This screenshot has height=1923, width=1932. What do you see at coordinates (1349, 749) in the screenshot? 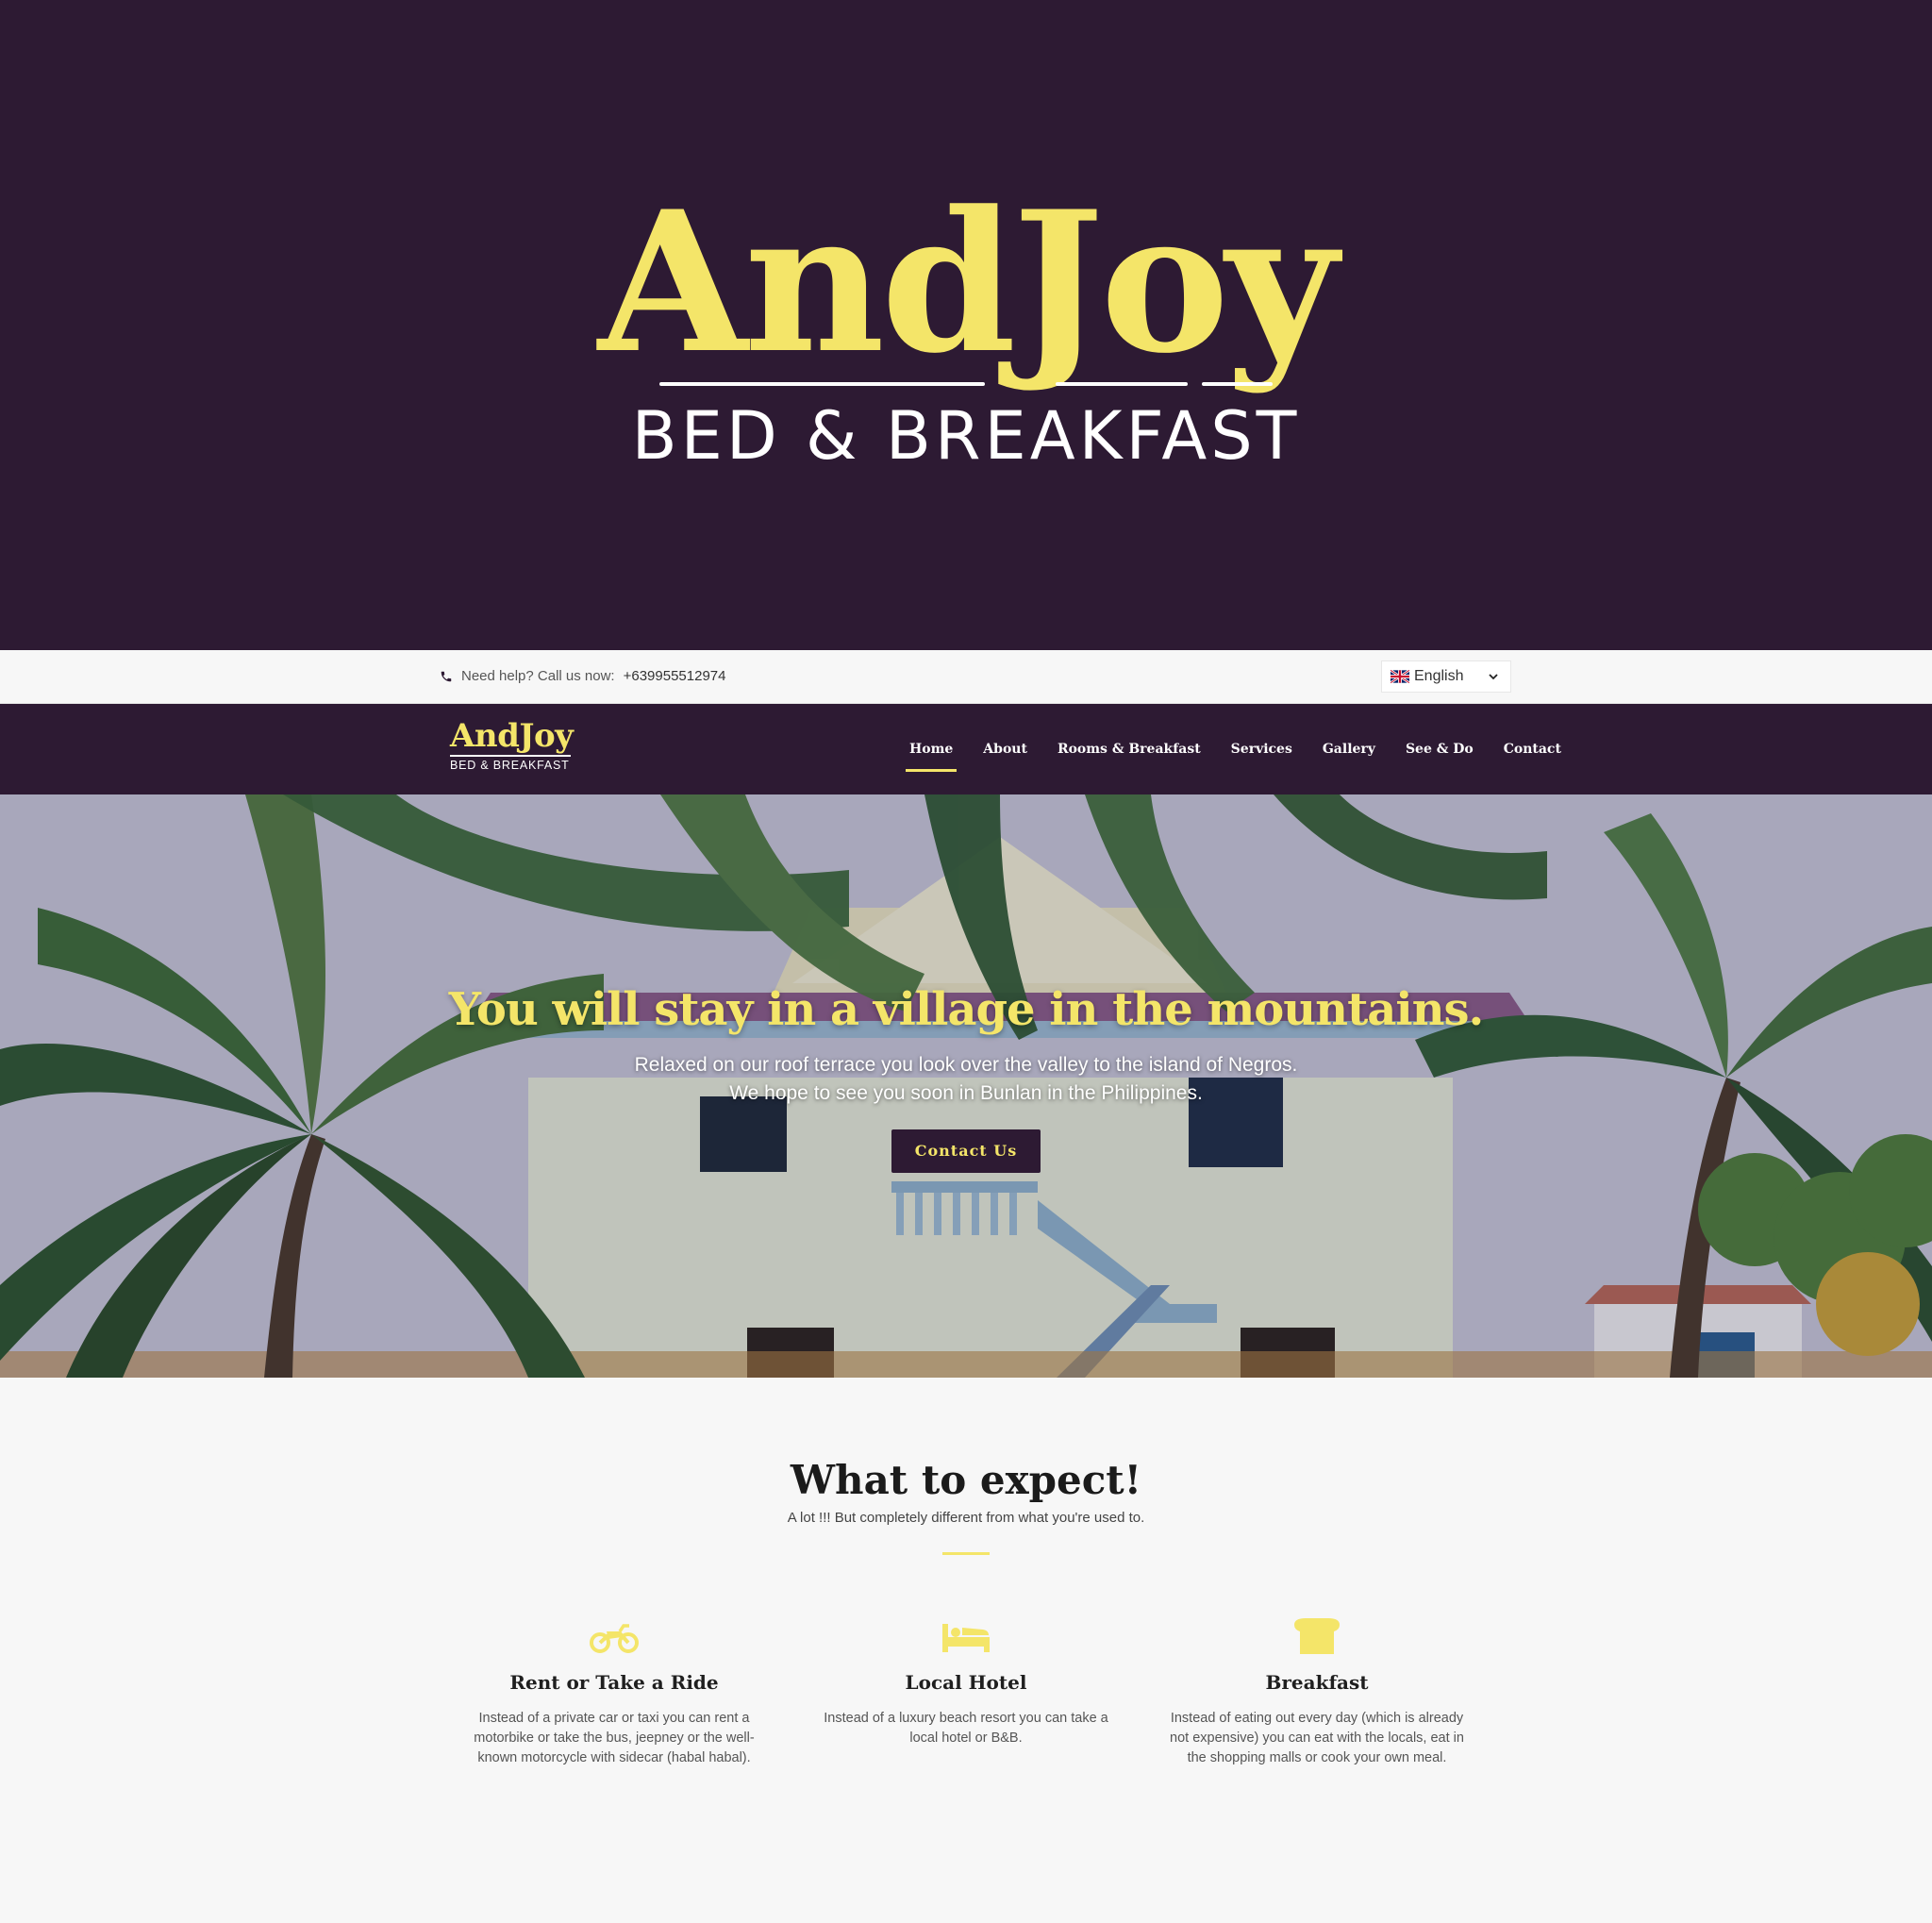
I see `nav-item-gallery: Gallery` at bounding box center [1349, 749].